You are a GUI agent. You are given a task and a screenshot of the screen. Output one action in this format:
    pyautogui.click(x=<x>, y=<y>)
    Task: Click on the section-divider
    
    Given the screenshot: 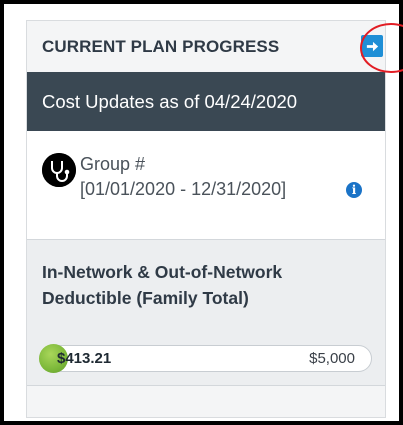 What is the action you would take?
    pyautogui.click(x=206, y=385)
    